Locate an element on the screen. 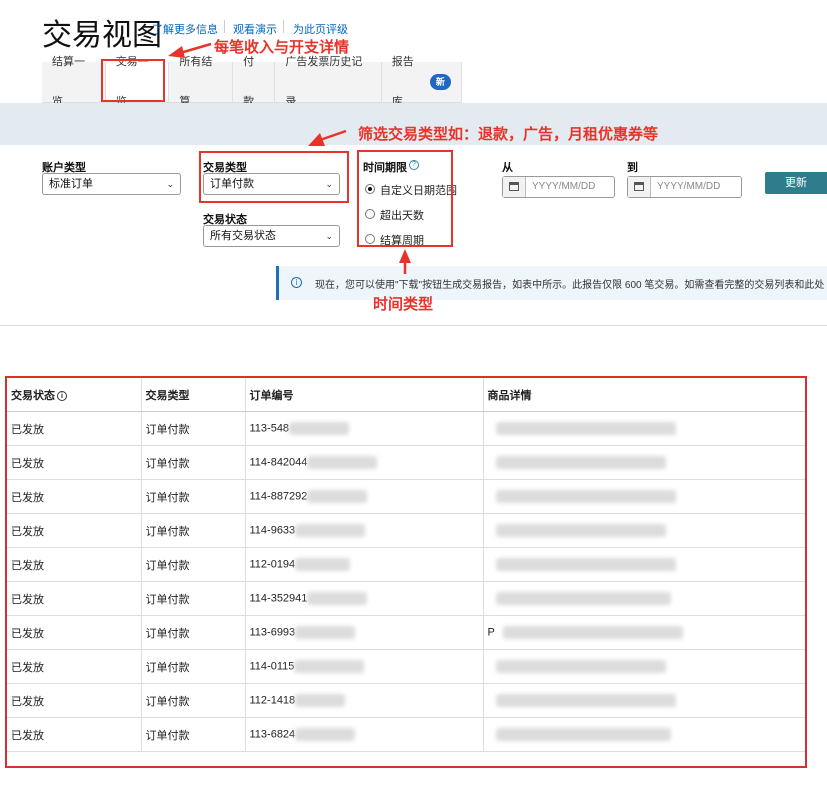  product-detail-cell: P is located at coordinates (644, 632).